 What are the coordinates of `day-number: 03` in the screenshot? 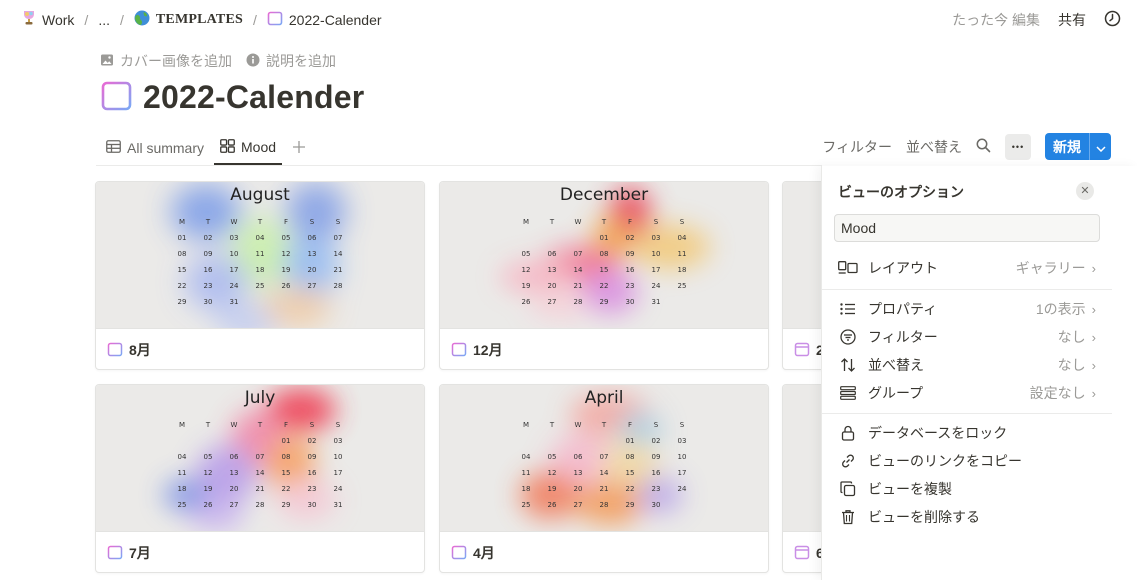 It's located at (656, 238).